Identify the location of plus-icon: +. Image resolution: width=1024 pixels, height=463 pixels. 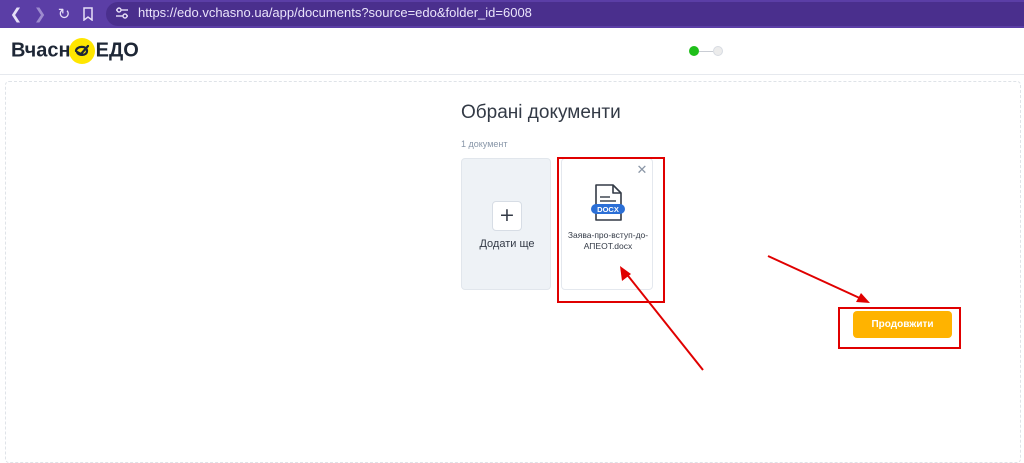
(507, 216).